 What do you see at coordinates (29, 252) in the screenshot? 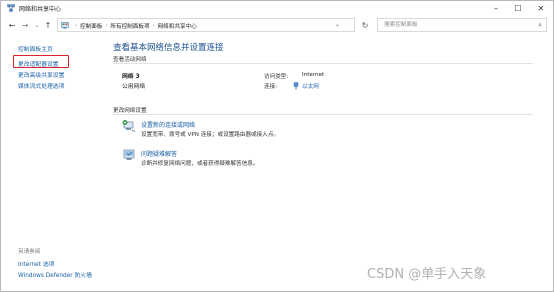
I see `see-also-heading: 另请参阅` at bounding box center [29, 252].